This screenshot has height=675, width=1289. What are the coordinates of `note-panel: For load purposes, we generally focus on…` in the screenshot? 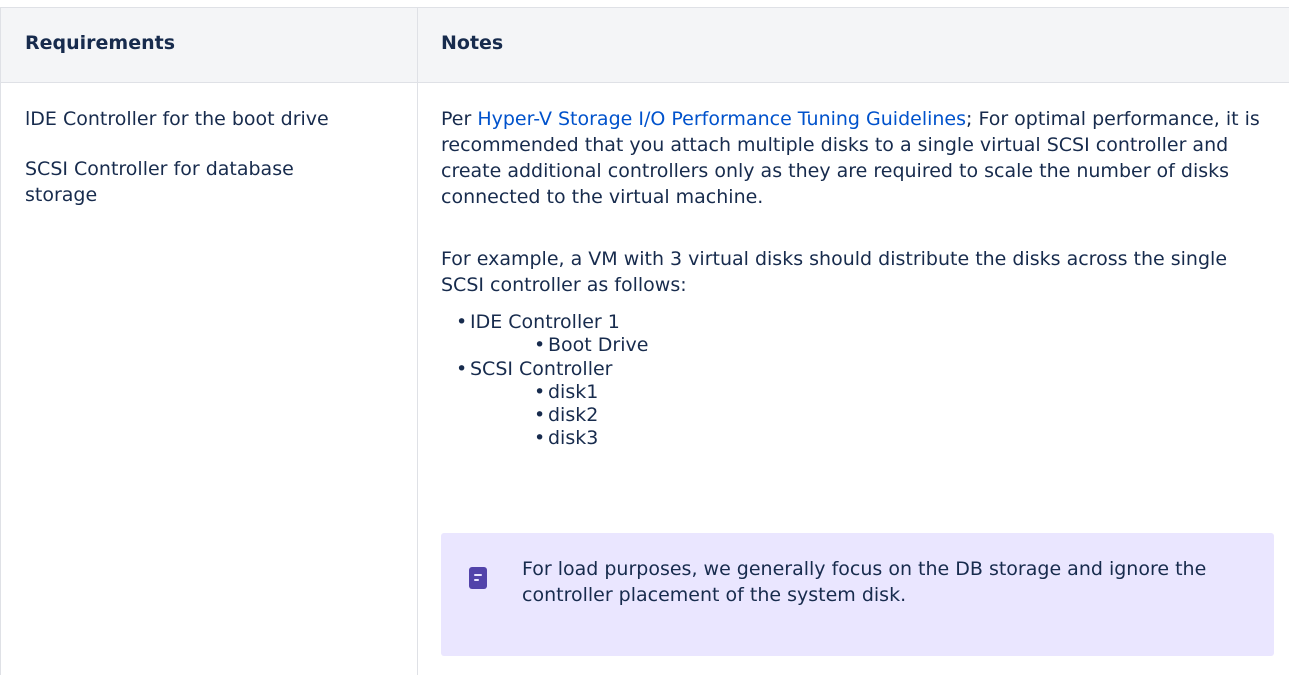 It's located at (857, 594).